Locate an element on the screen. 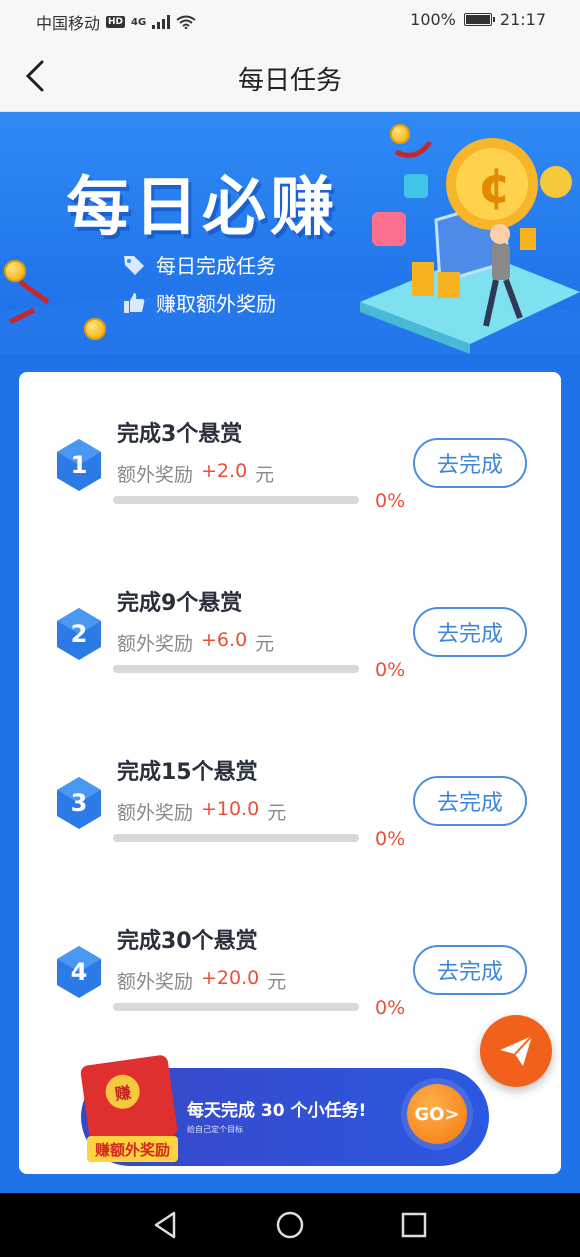 The height and width of the screenshot is (1257, 580). task-reward: 额外奖励 +2.0 元 is located at coordinates (195, 473).